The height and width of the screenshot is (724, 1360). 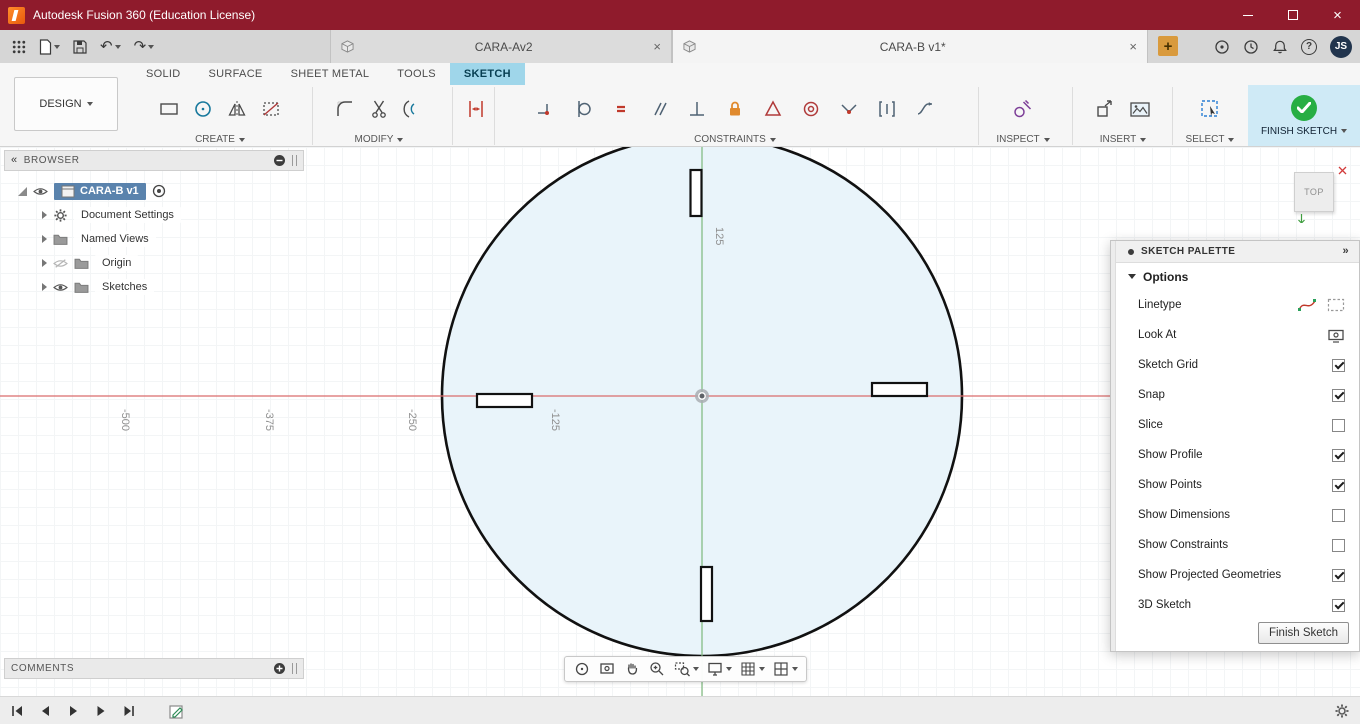 I want to click on redo-button: ↷, so click(x=144, y=46).